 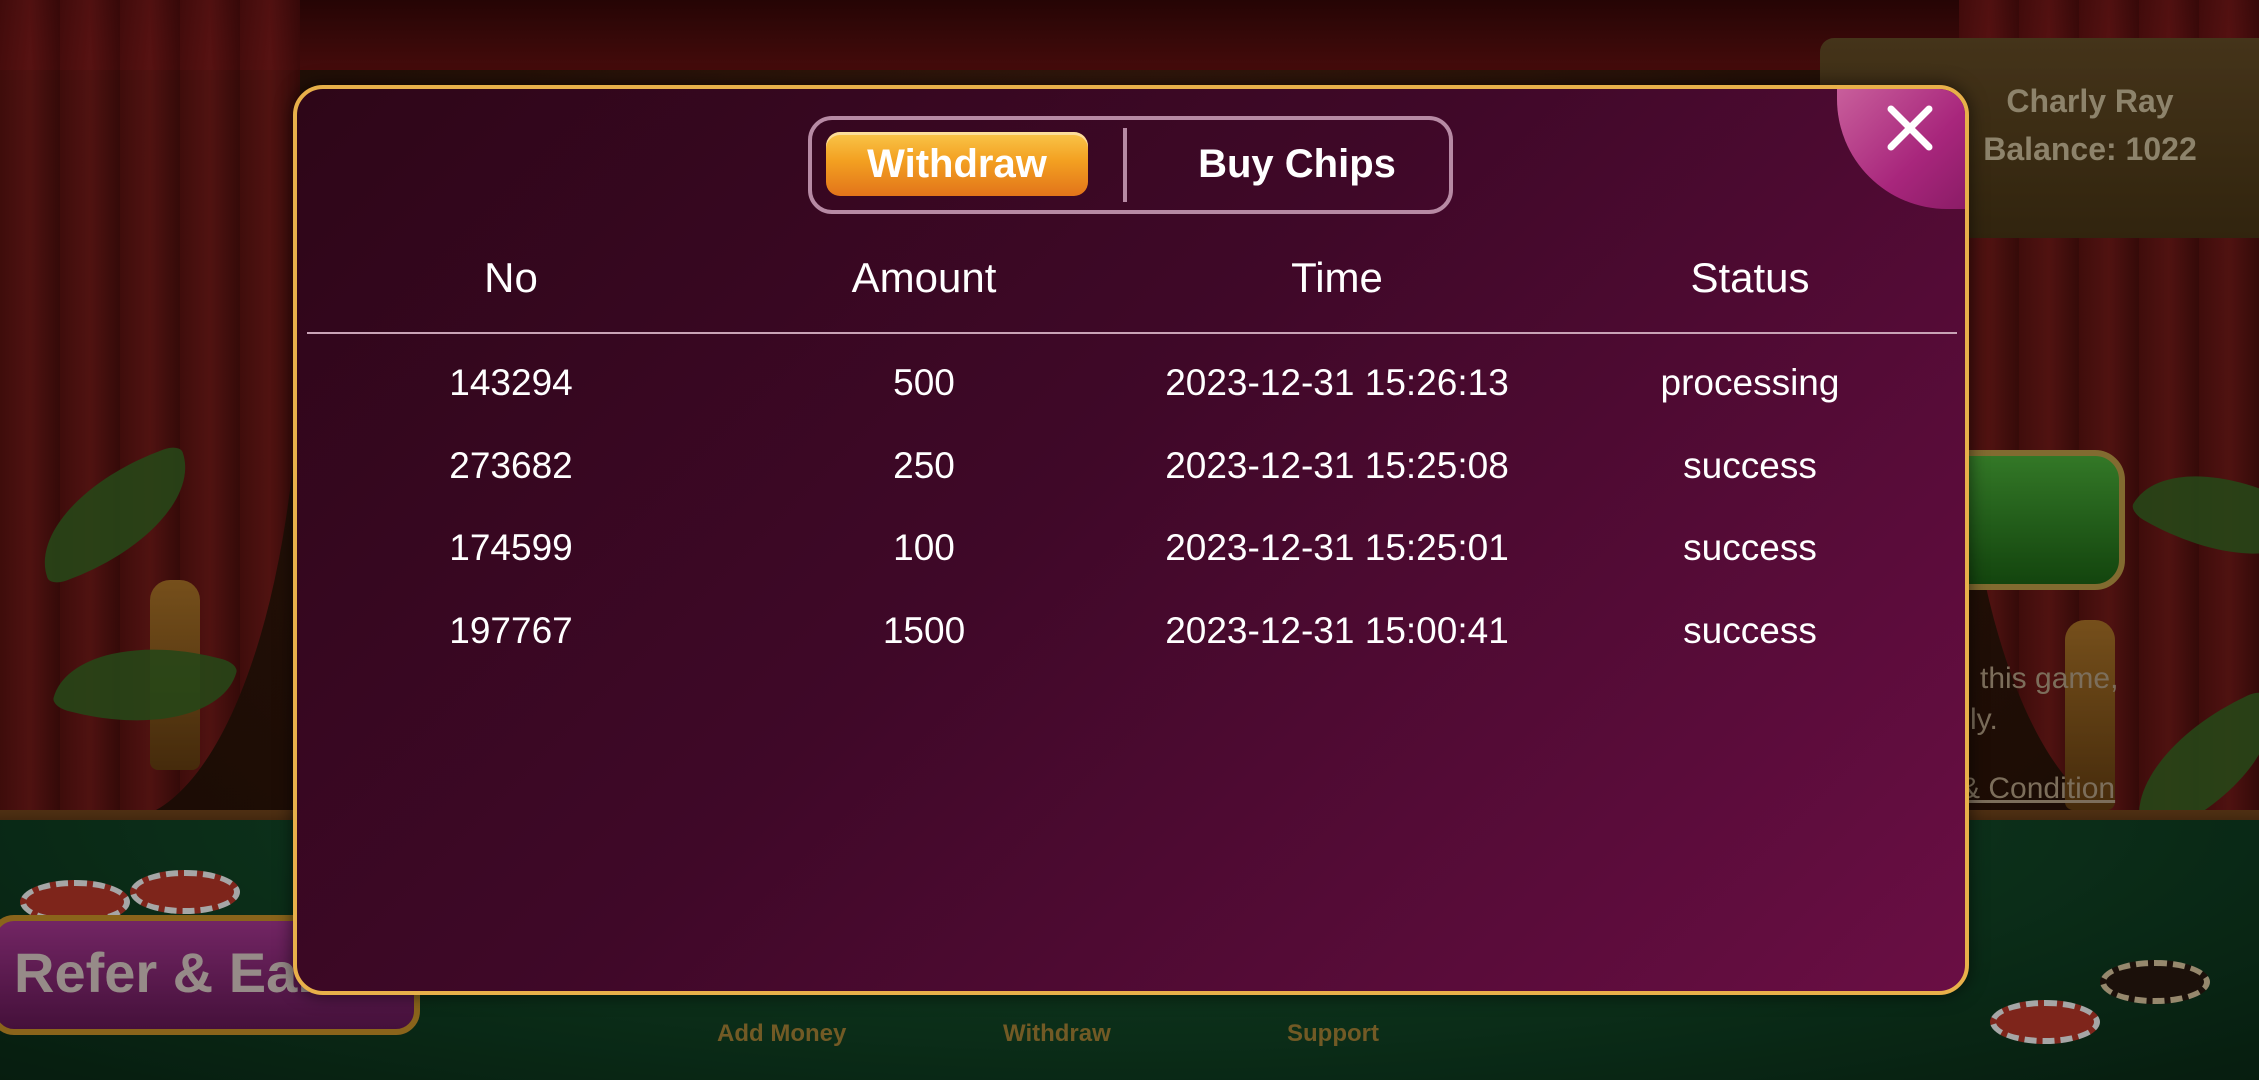 What do you see at coordinates (1132, 560) in the screenshot?
I see `table-row: 174599 100 2023-12-31 15:25:01 success` at bounding box center [1132, 560].